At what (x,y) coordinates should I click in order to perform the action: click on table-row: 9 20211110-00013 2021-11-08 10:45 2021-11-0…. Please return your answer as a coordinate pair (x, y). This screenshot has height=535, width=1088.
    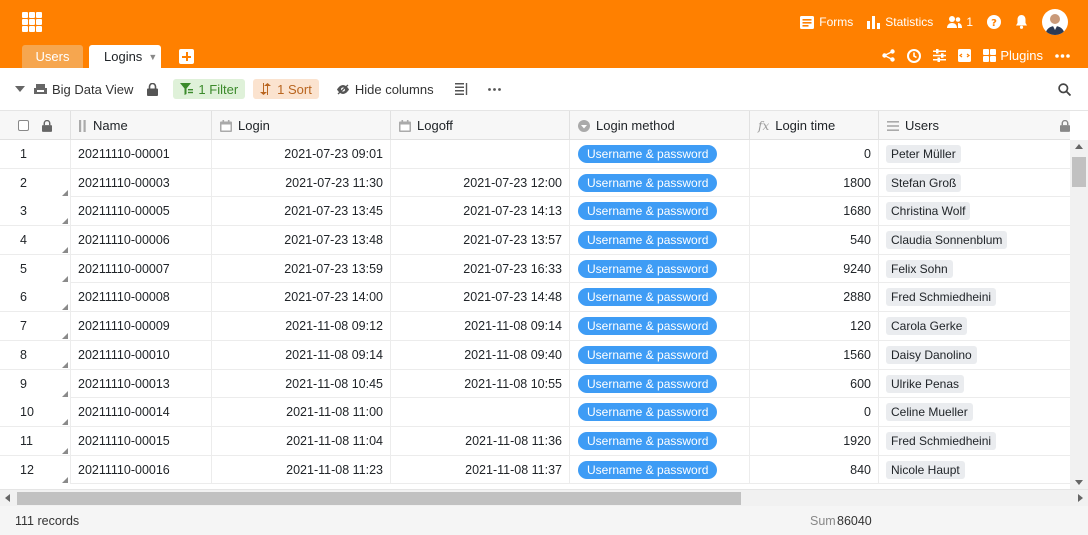
    Looking at the image, I should click on (535, 384).